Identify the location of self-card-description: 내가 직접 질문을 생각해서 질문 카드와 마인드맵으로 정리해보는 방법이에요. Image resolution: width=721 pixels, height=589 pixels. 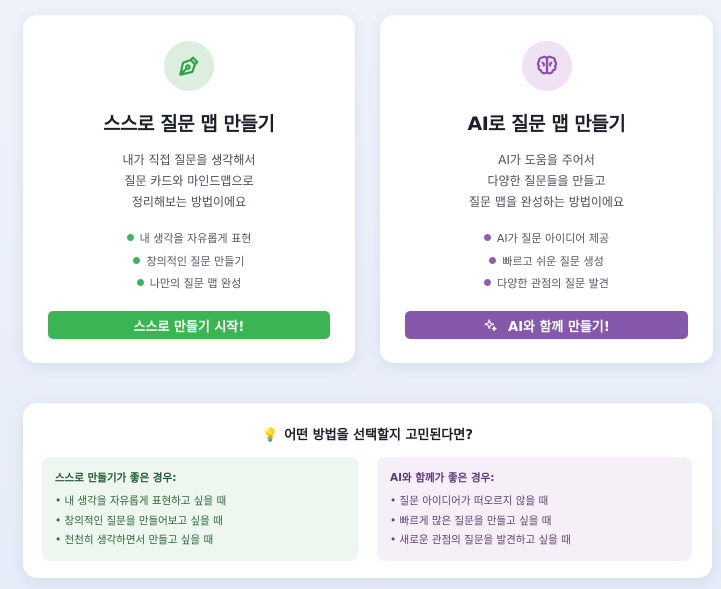
(189, 181).